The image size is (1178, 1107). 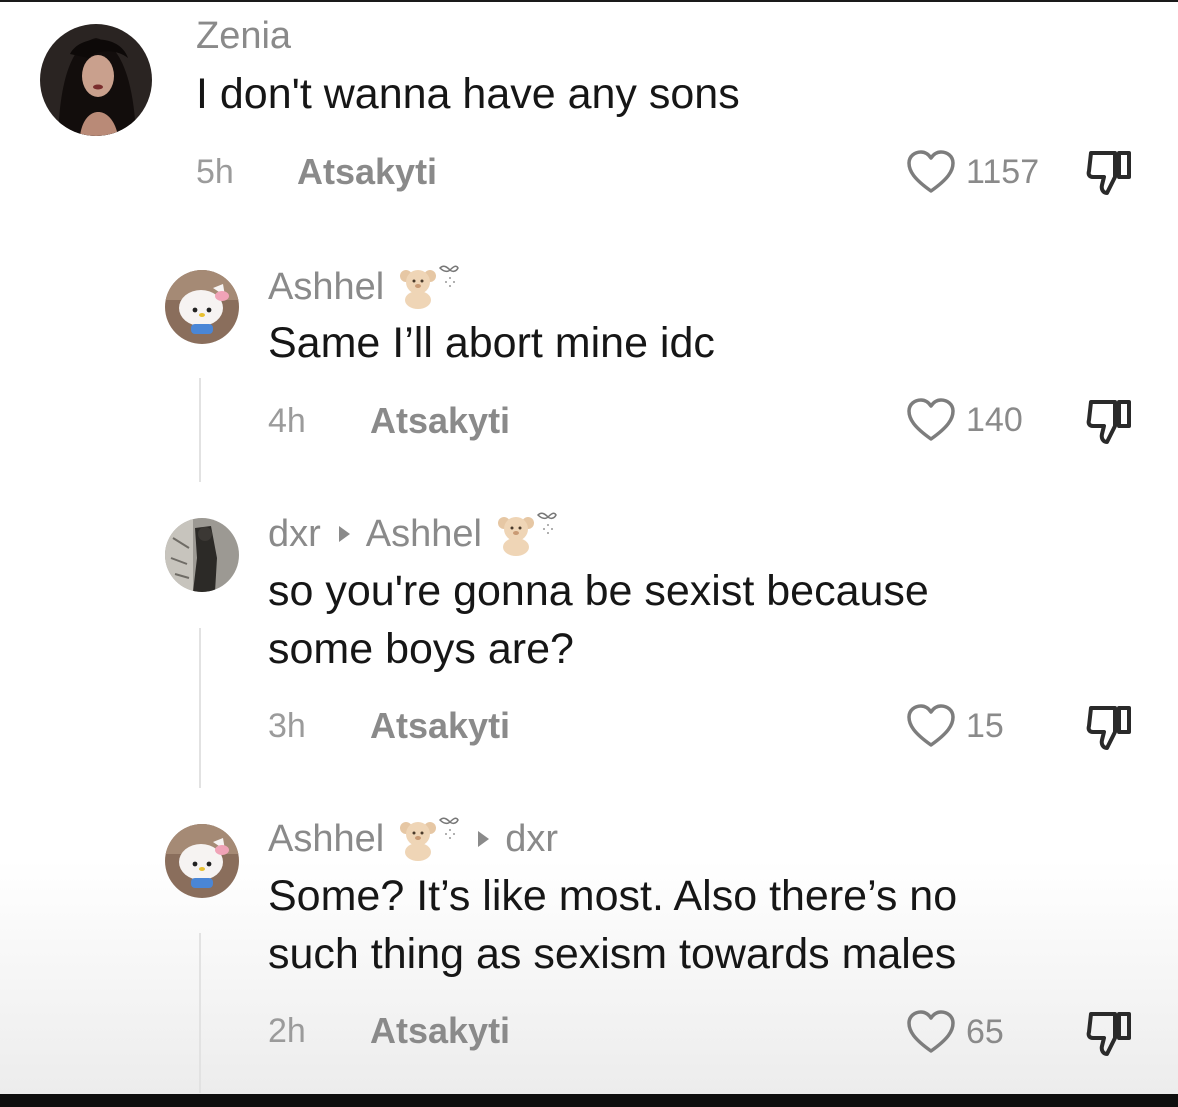 I want to click on comment-text-line: Some? It’s like most. Also there’s no, so click(x=613, y=896).